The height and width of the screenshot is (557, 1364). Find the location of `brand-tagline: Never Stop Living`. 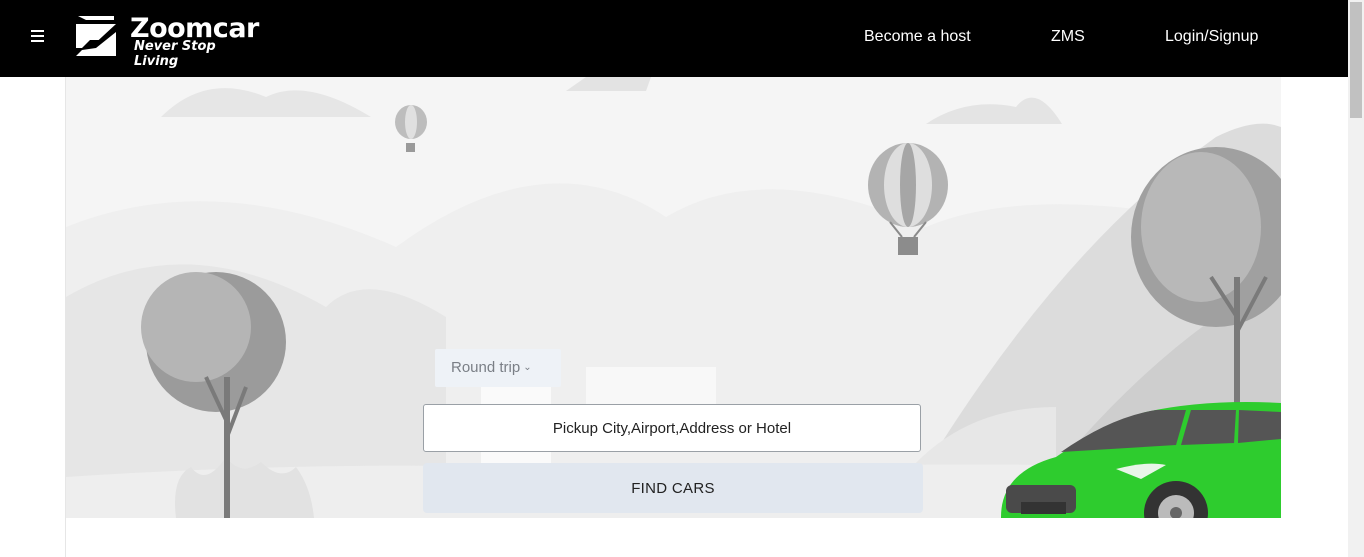

brand-tagline: Never Stop Living is located at coordinates (175, 54).